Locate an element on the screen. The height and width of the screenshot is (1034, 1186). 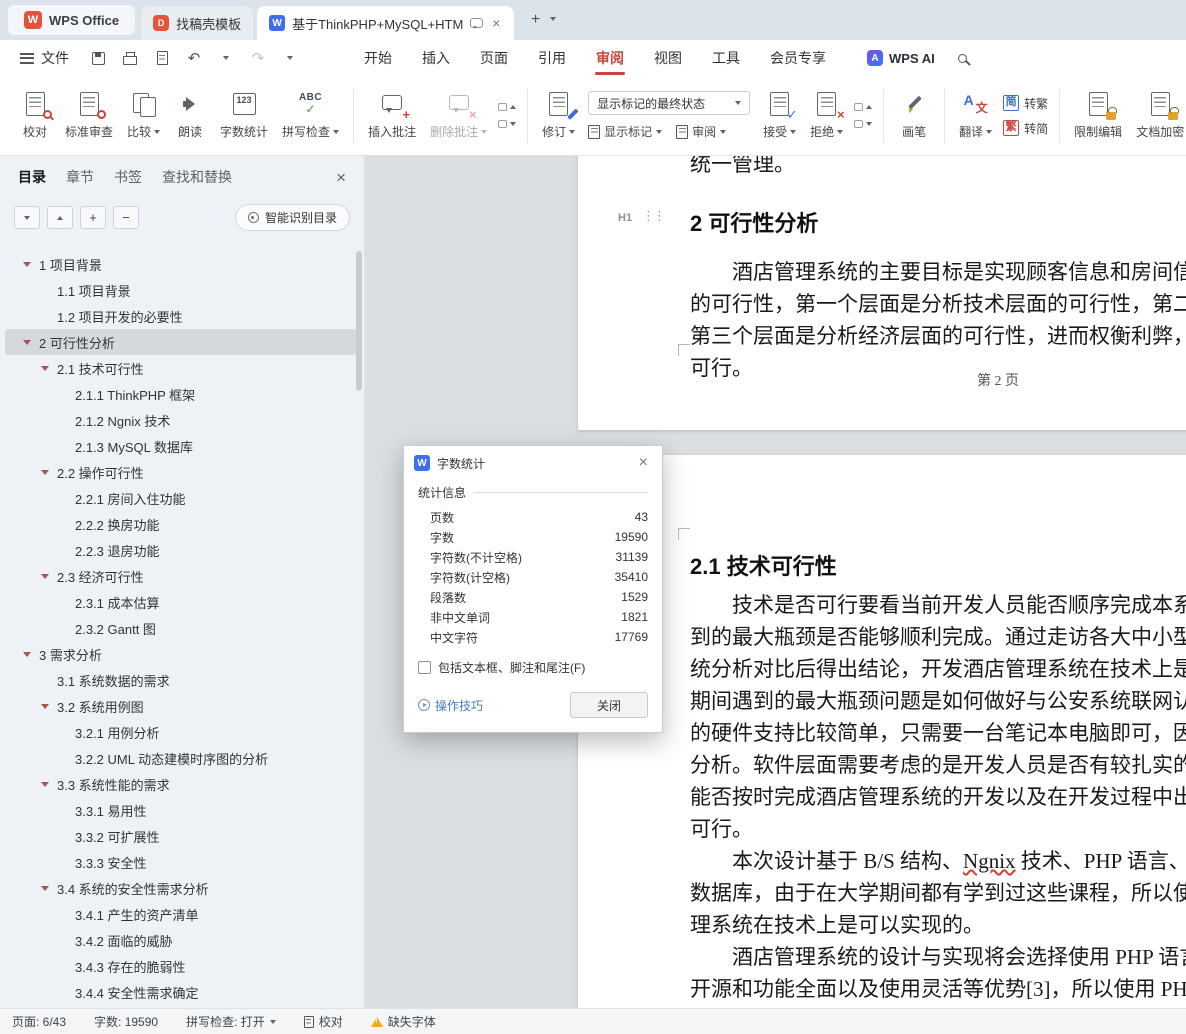
status-spellcheck: 拼写检查: 打开 is located at coordinates (231, 1021).